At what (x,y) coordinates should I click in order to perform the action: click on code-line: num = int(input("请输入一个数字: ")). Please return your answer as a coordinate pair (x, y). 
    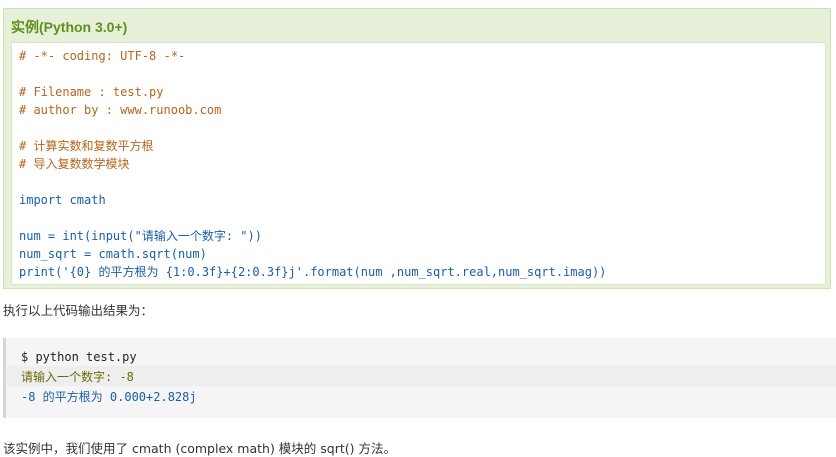
    Looking at the image, I should click on (140, 236).